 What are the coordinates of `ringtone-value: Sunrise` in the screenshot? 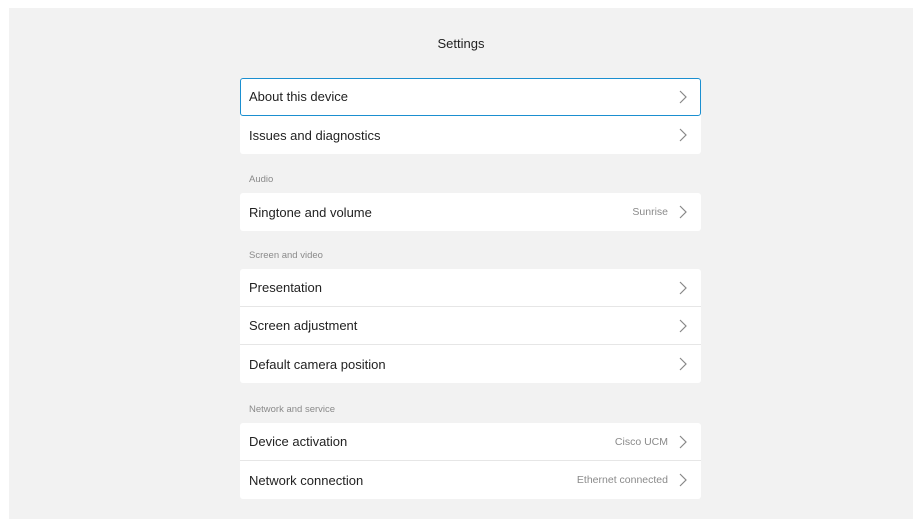 It's located at (650, 212).